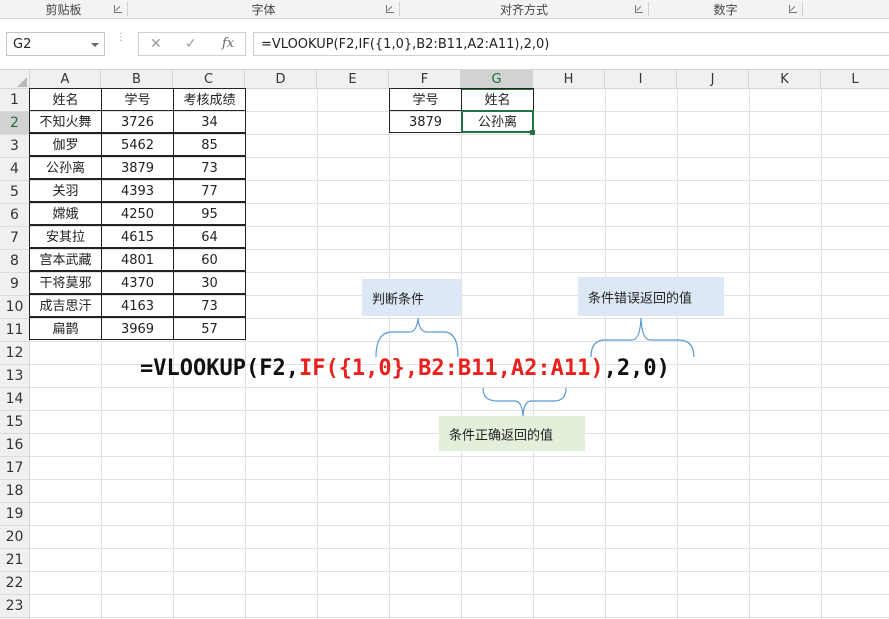 This screenshot has width=889, height=619. I want to click on brace-true, so click(524, 402).